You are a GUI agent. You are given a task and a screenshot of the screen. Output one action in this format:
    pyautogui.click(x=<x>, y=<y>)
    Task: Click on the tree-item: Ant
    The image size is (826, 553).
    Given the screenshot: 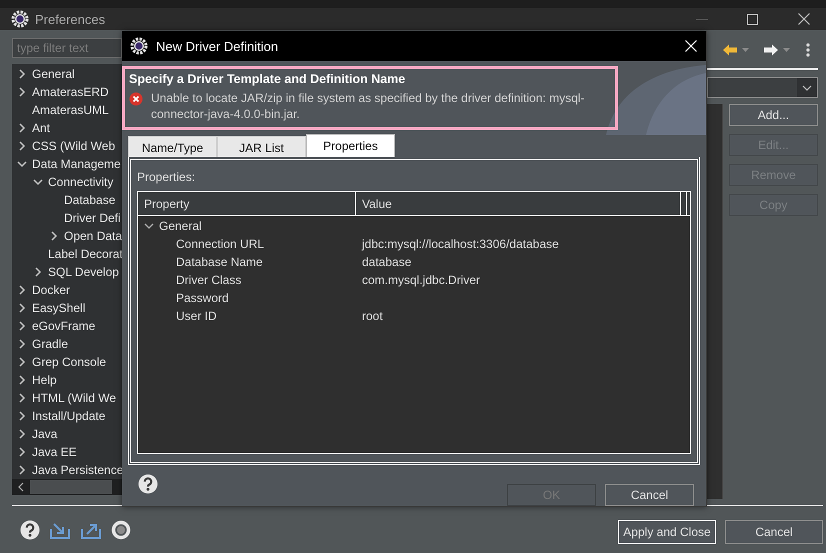 What is the action you would take?
    pyautogui.click(x=41, y=128)
    